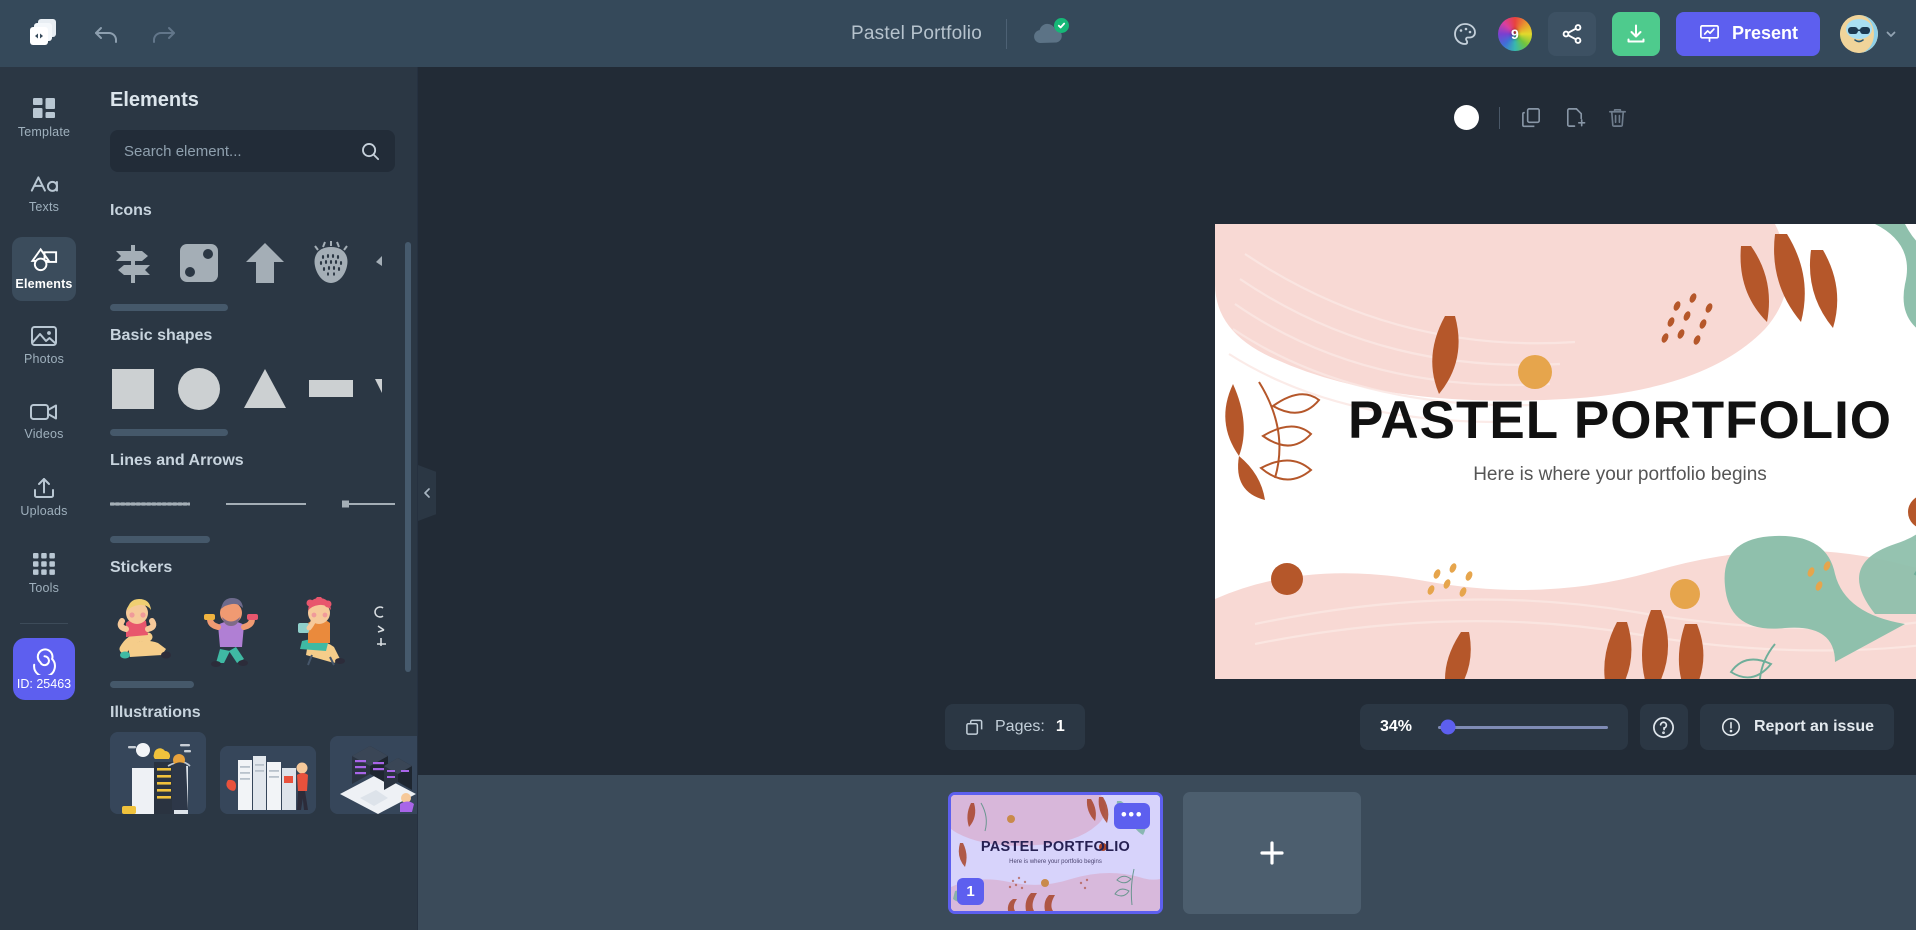 Image resolution: width=1916 pixels, height=930 pixels. Describe the element at coordinates (44, 497) in the screenshot. I see `sidebar-item-uploads: Uploads` at that location.